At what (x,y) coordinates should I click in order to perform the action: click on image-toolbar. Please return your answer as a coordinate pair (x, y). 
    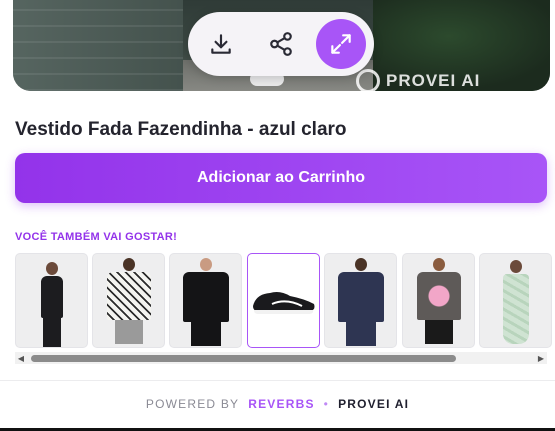
    Looking at the image, I should click on (281, 44).